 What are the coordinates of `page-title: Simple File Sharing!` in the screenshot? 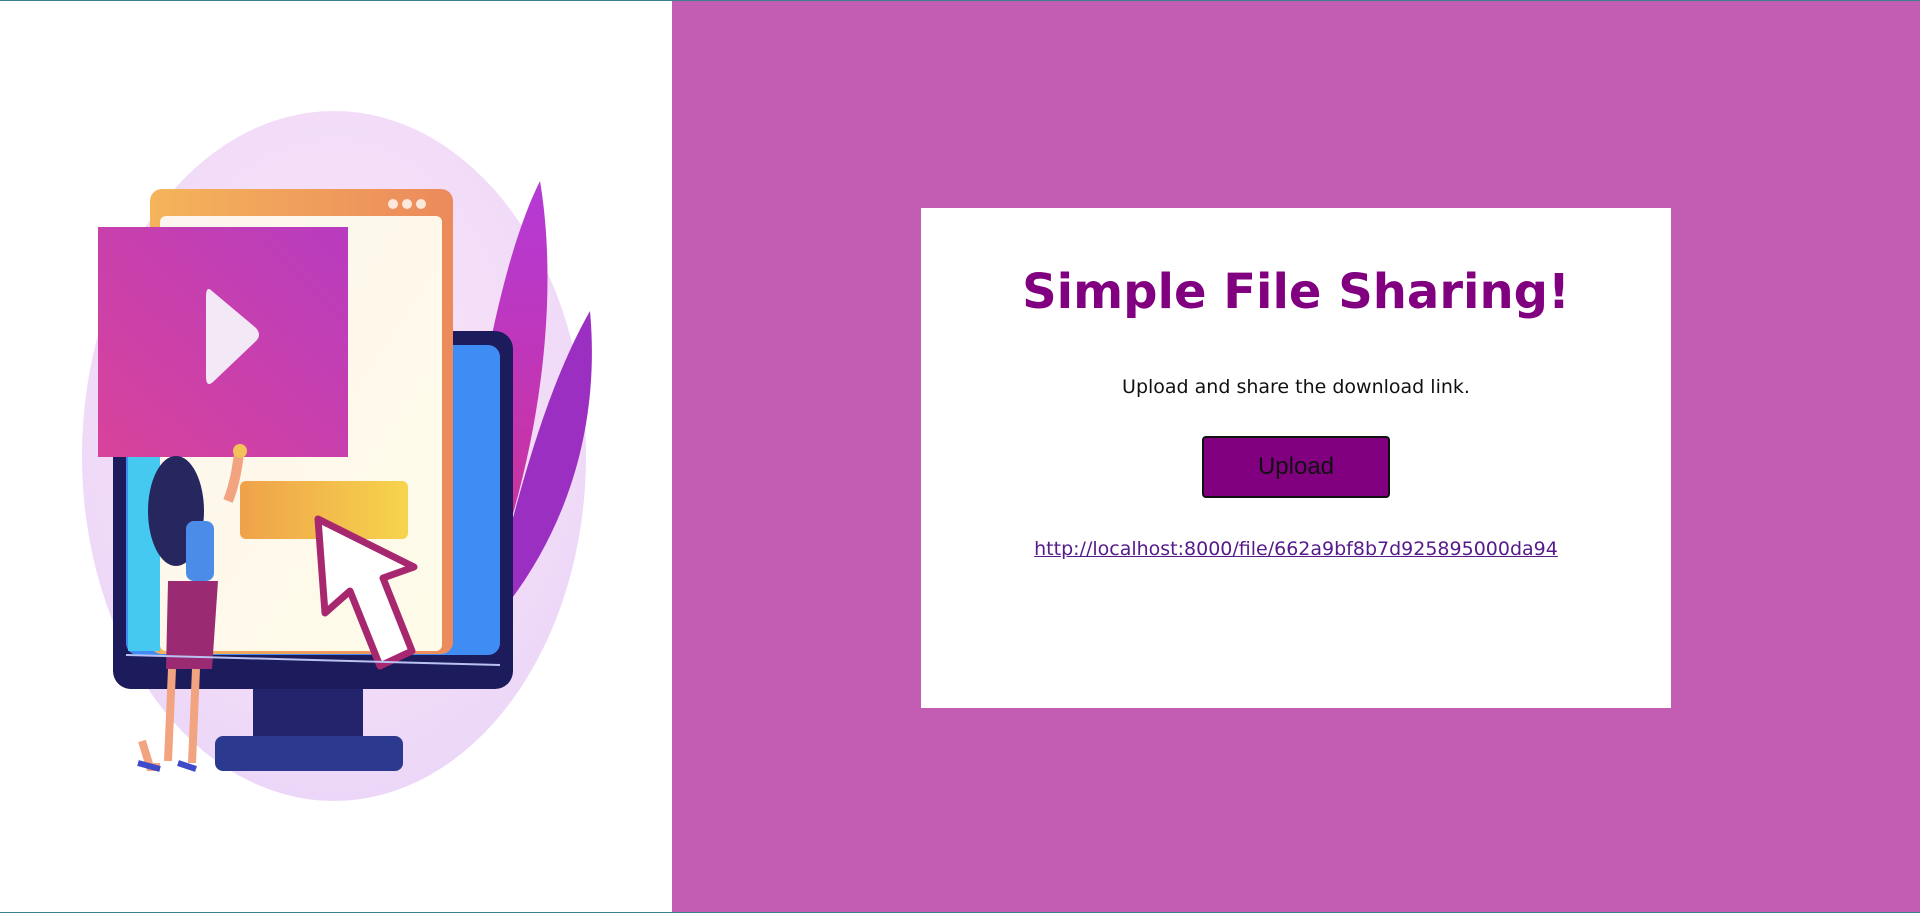 It's located at (1296, 292).